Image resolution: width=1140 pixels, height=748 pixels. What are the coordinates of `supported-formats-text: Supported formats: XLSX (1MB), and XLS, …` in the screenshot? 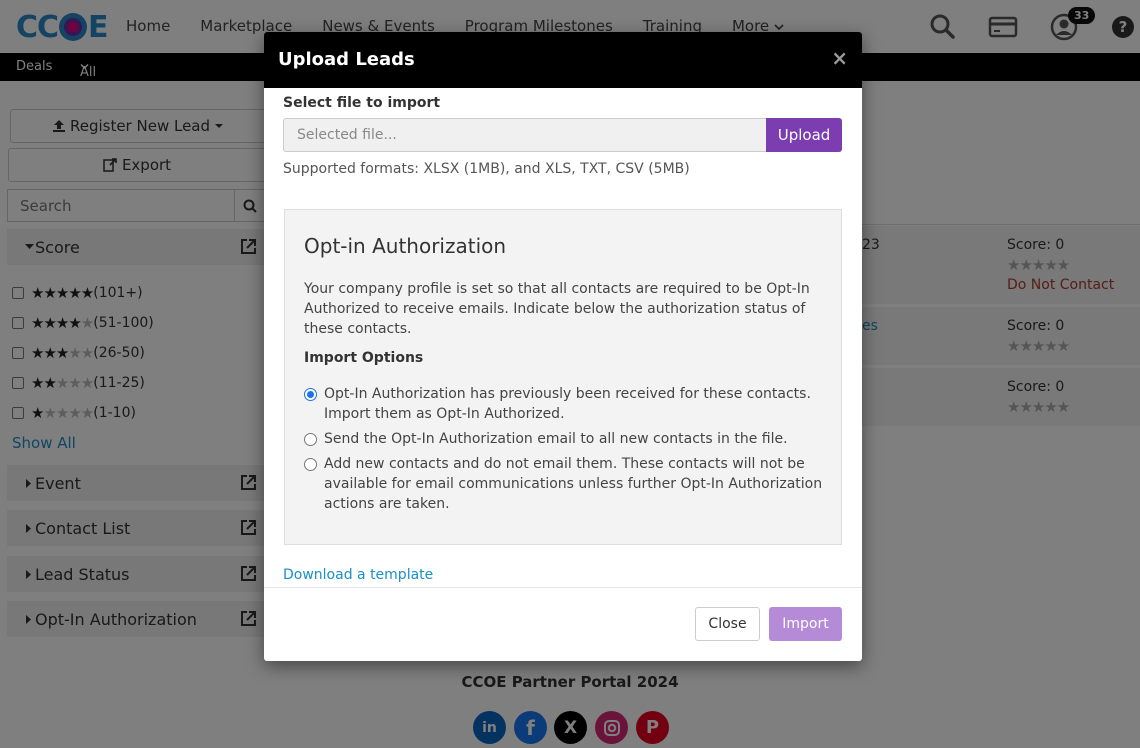 It's located at (486, 169).